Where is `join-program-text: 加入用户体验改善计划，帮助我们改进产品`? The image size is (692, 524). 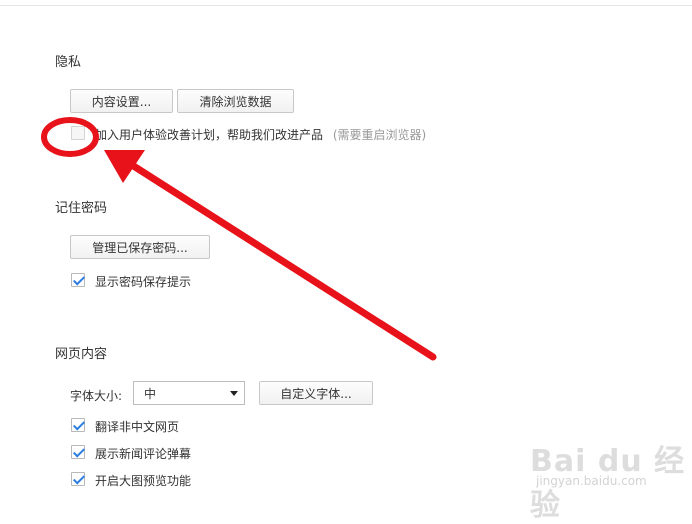
join-program-text: 加入用户体验改善计划，帮助我们改进产品 is located at coordinates (209, 135).